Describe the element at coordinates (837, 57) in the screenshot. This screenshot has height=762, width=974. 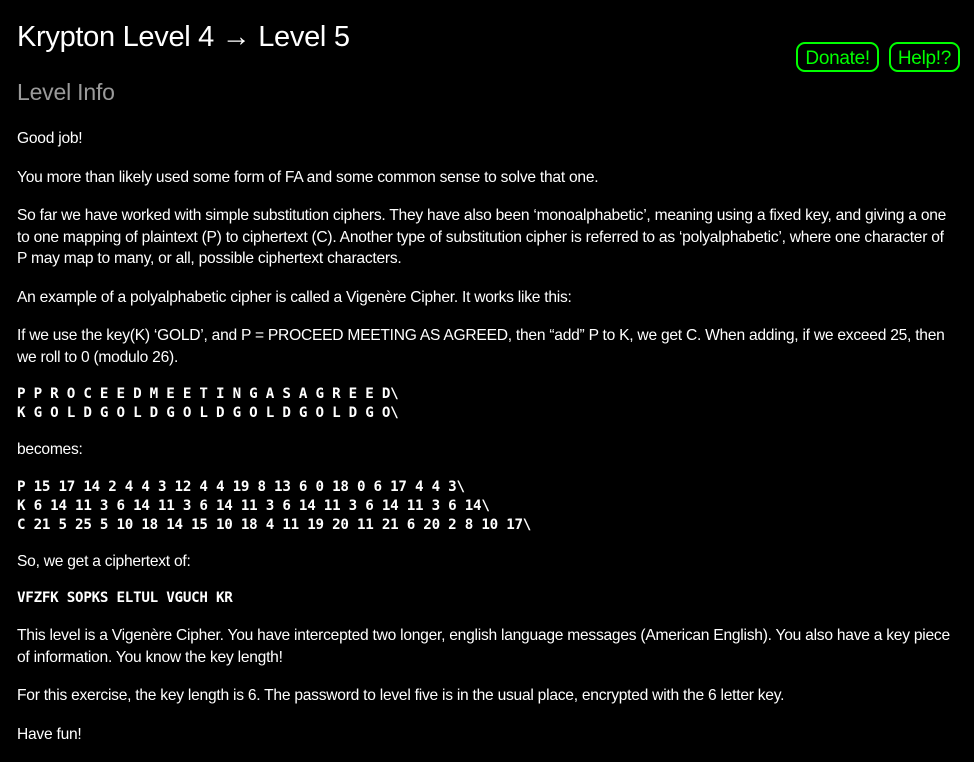
I see `donate-button: Donate!` at that location.